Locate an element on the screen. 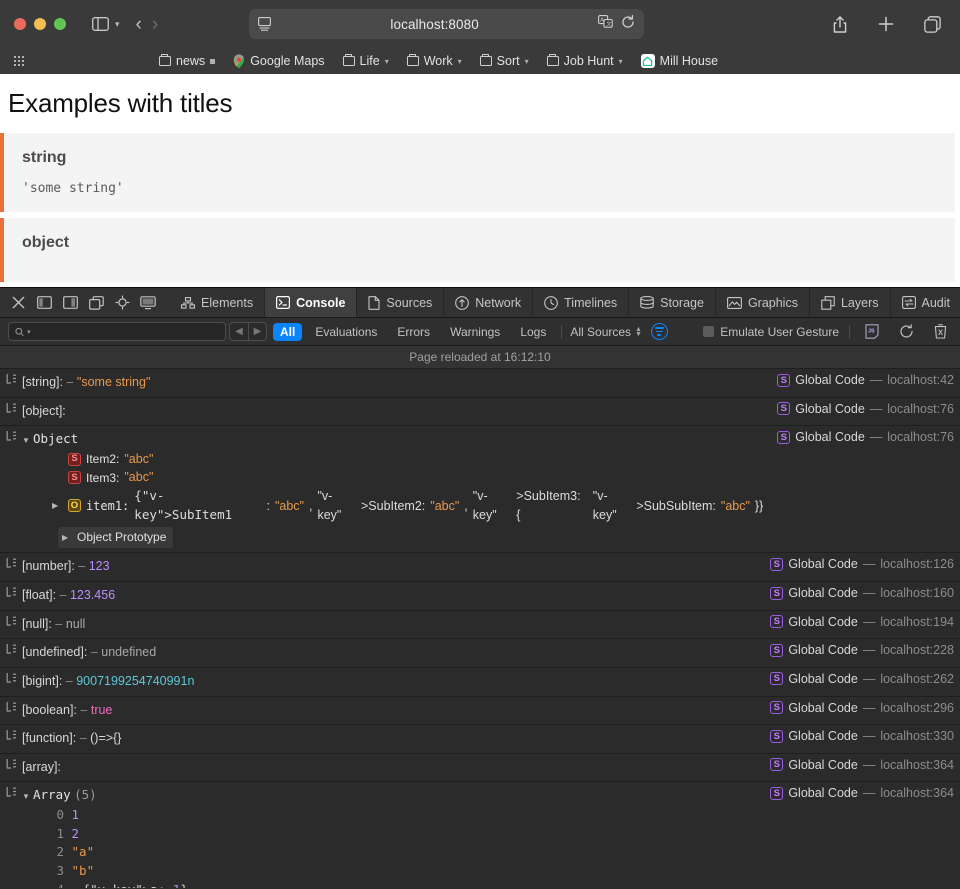 The image size is (960, 889). object-prototype-row: ▶ Object Prototype is located at coordinates (116, 537).